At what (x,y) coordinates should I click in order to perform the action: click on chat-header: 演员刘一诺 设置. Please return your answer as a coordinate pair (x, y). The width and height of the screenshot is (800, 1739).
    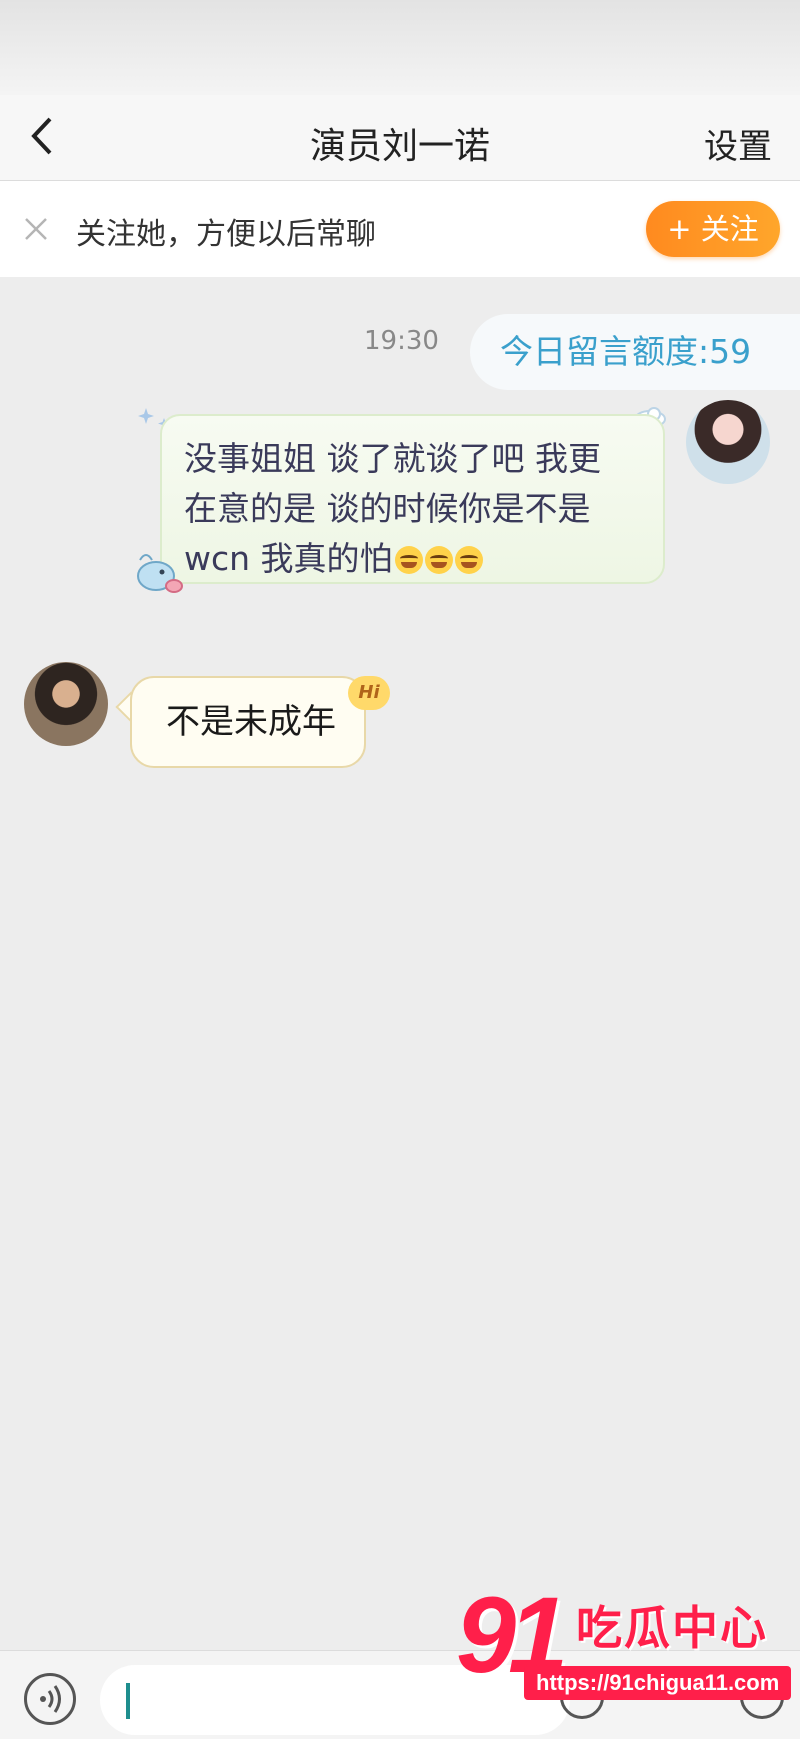
    Looking at the image, I should click on (400, 138).